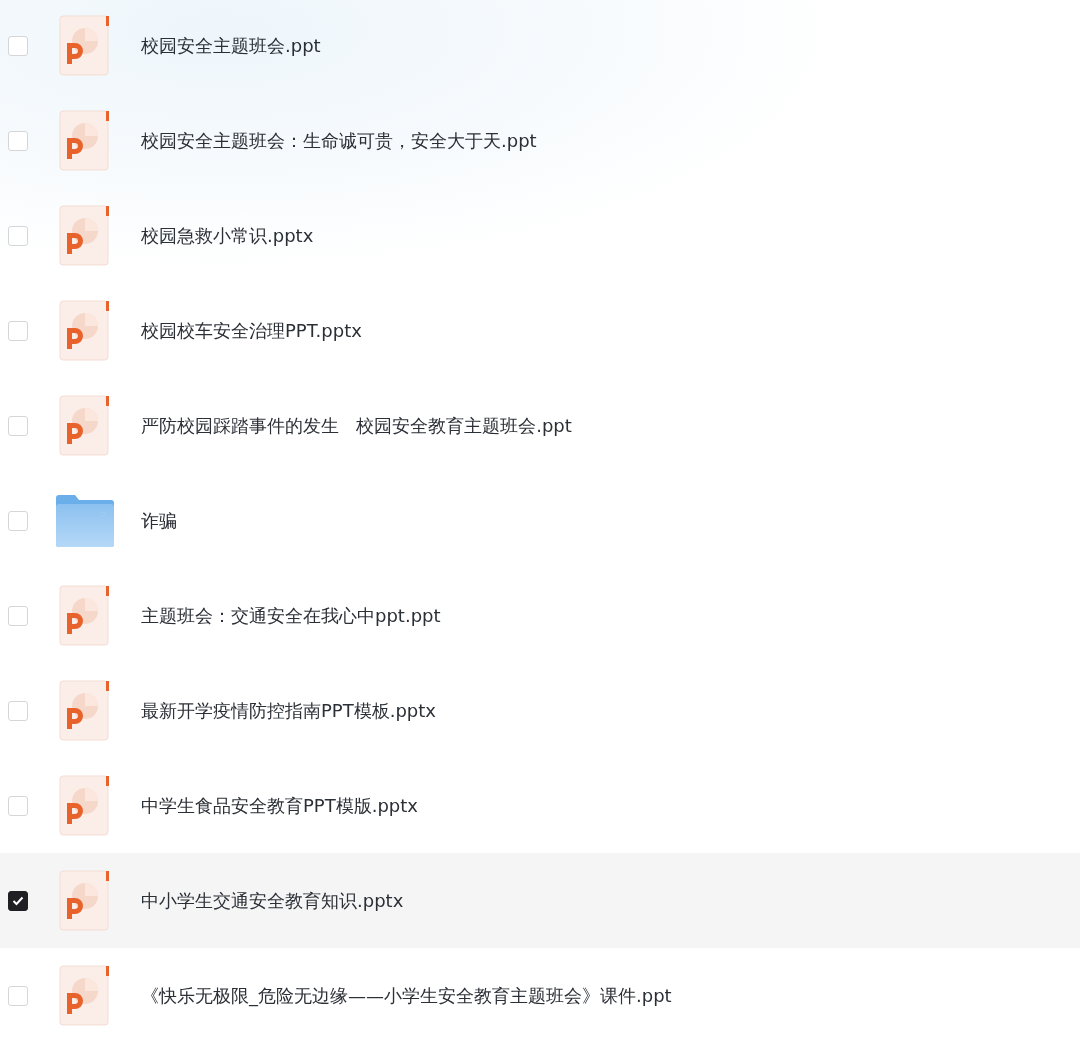 Image resolution: width=1080 pixels, height=1037 pixels. What do you see at coordinates (227, 235) in the screenshot?
I see `file-name: 校园急救小常识.pptx` at bounding box center [227, 235].